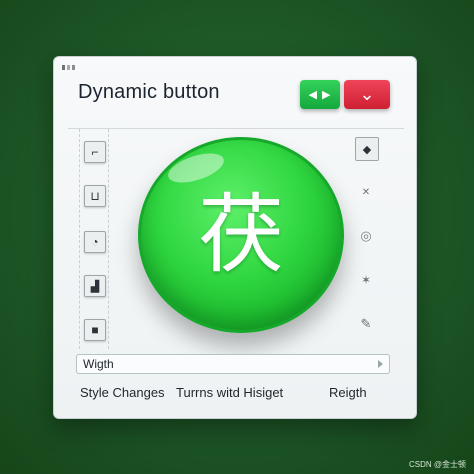  Describe the element at coordinates (98, 364) in the screenshot. I see `width-input-value: Wigth` at that location.